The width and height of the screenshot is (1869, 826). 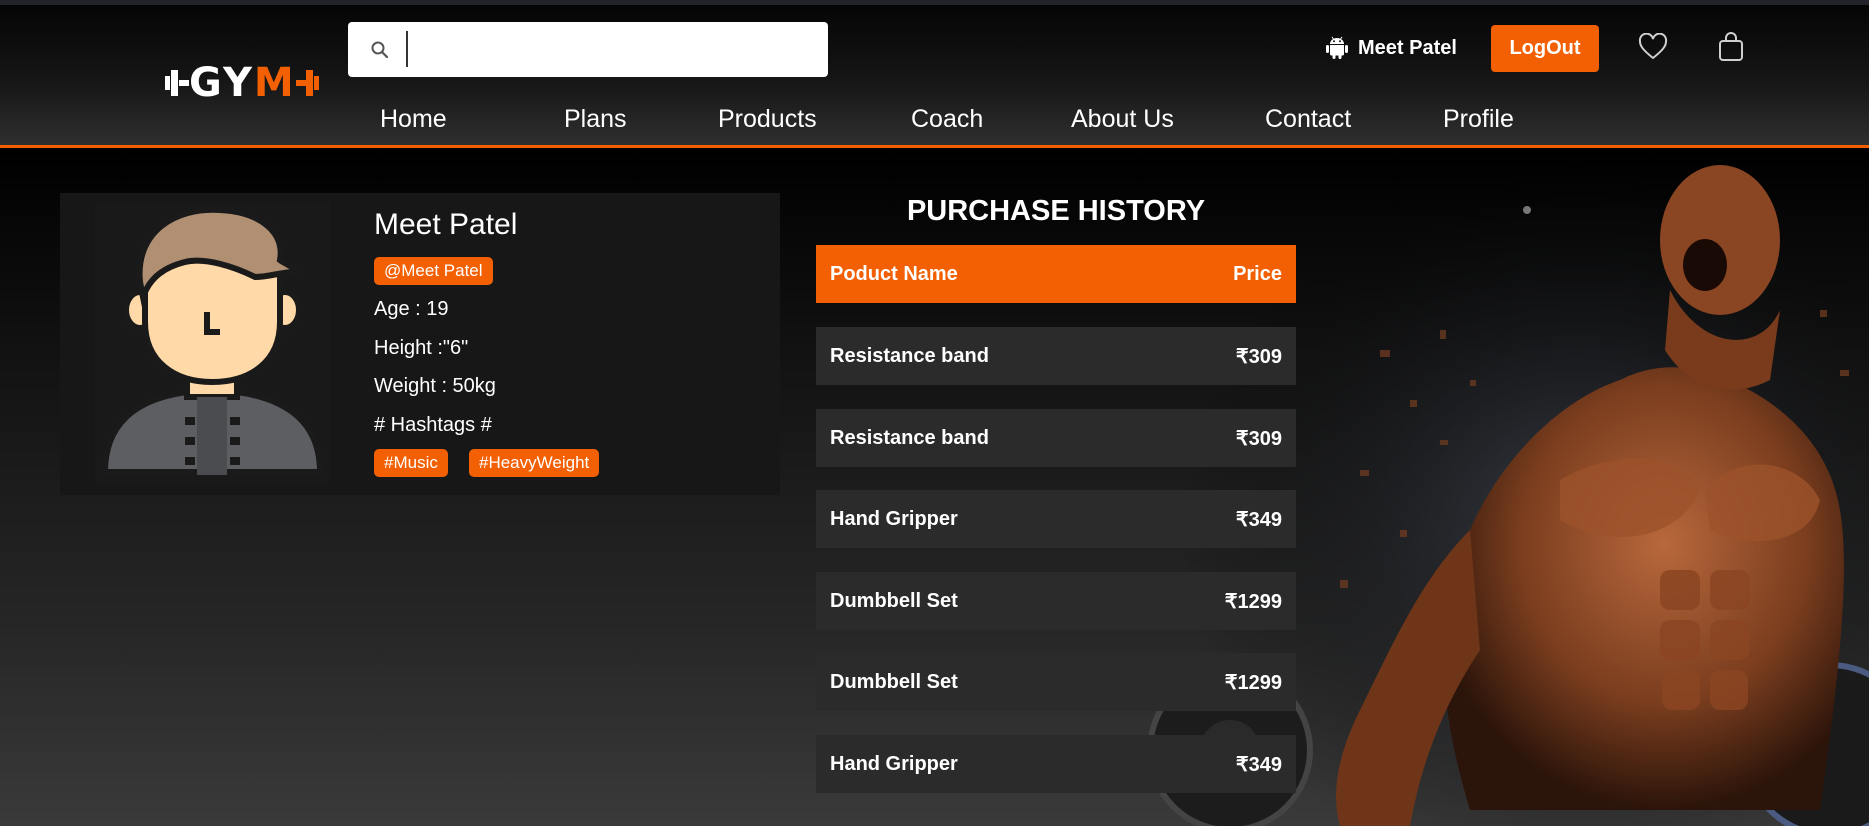 What do you see at coordinates (641, 119) in the screenshot?
I see `nav-plans: Plans` at bounding box center [641, 119].